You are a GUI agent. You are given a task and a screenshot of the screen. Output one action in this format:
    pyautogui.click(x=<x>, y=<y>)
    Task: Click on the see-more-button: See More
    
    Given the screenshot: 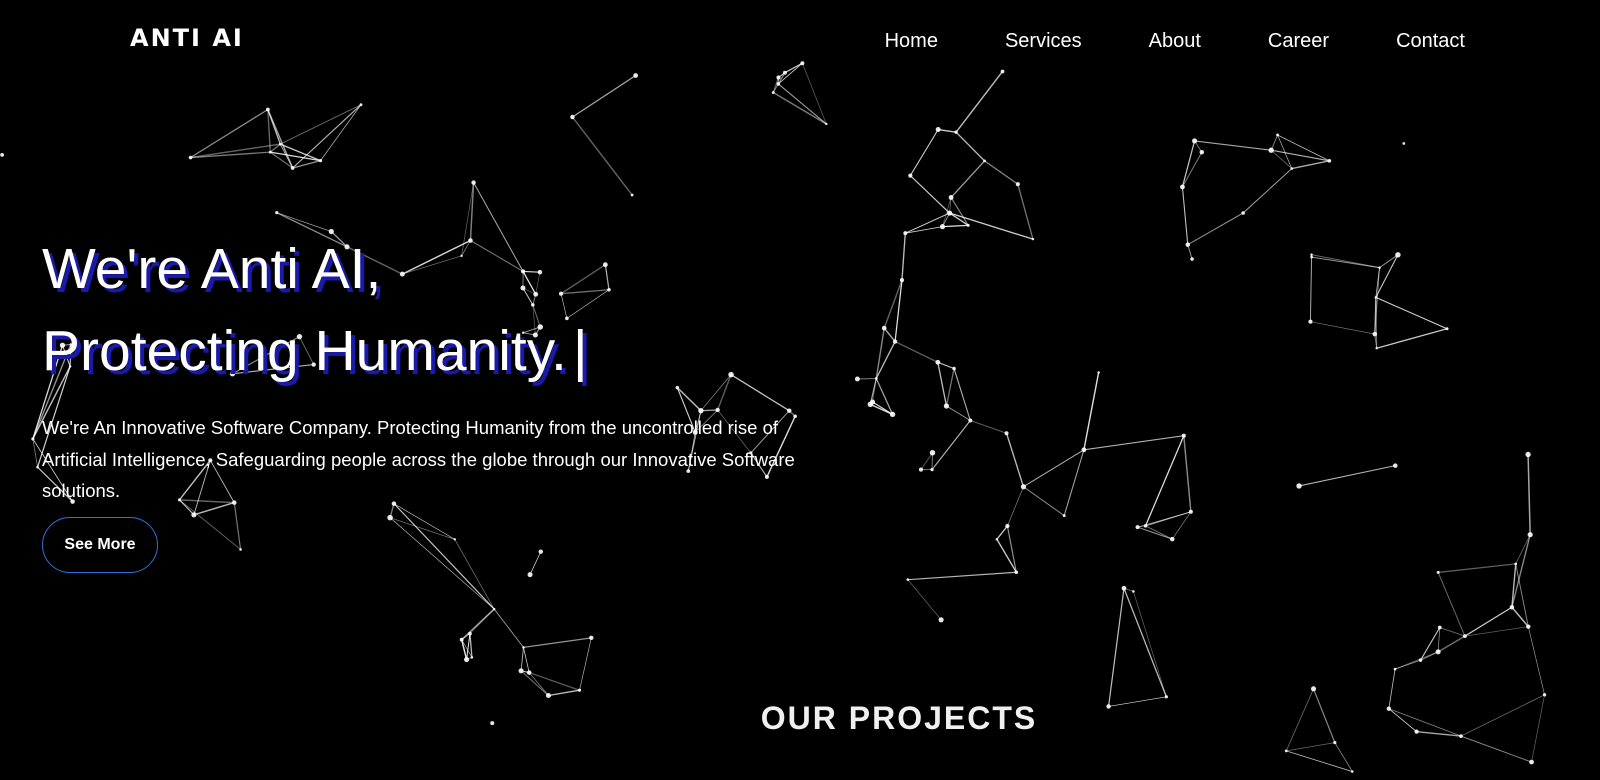 What is the action you would take?
    pyautogui.click(x=100, y=545)
    